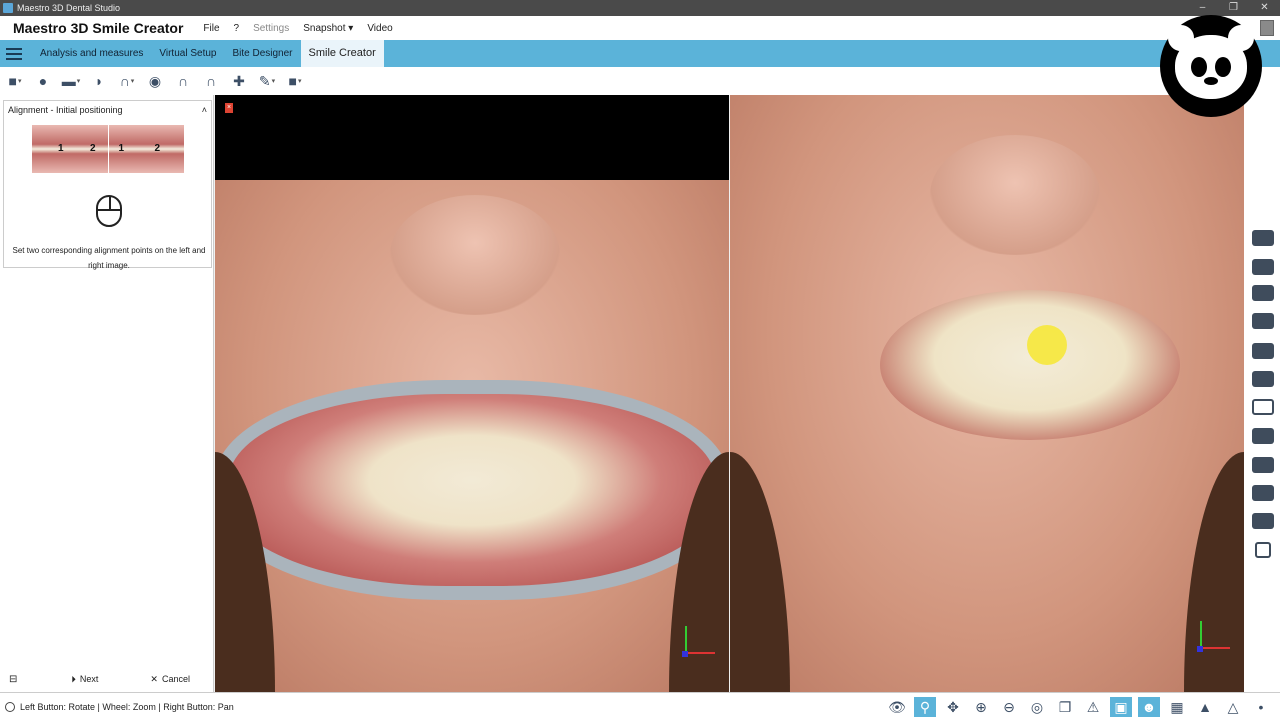  I want to click on menu-help: ?, so click(237, 28).